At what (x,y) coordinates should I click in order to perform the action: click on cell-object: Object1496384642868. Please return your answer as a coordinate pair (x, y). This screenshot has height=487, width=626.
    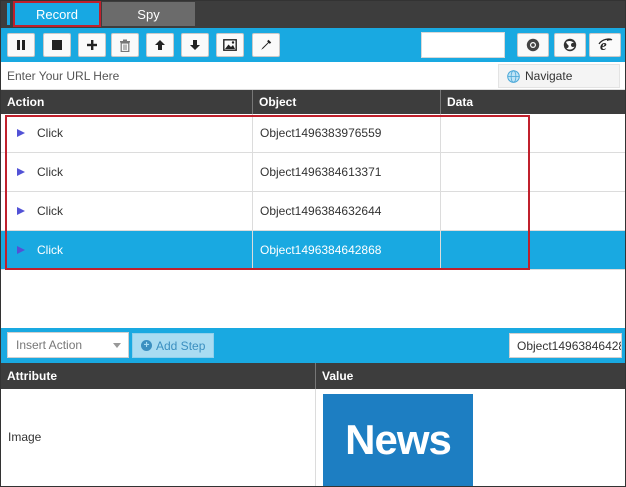
    Looking at the image, I should click on (347, 250).